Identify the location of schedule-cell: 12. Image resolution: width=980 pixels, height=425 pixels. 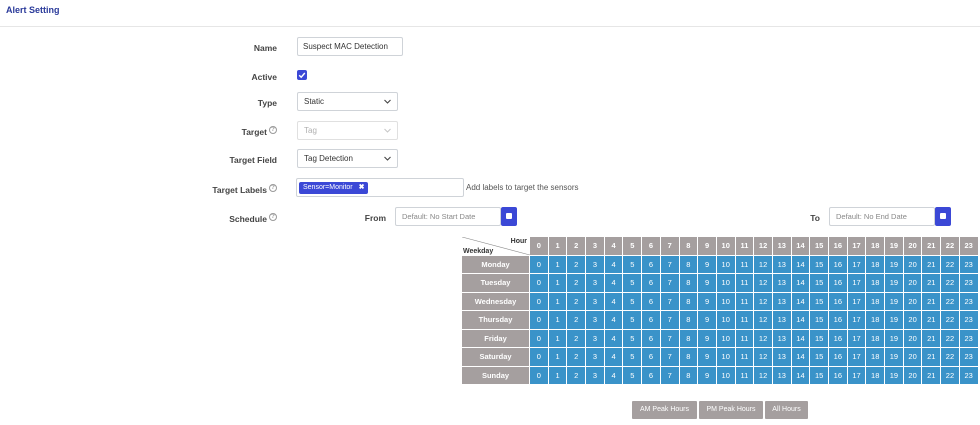
(763, 301).